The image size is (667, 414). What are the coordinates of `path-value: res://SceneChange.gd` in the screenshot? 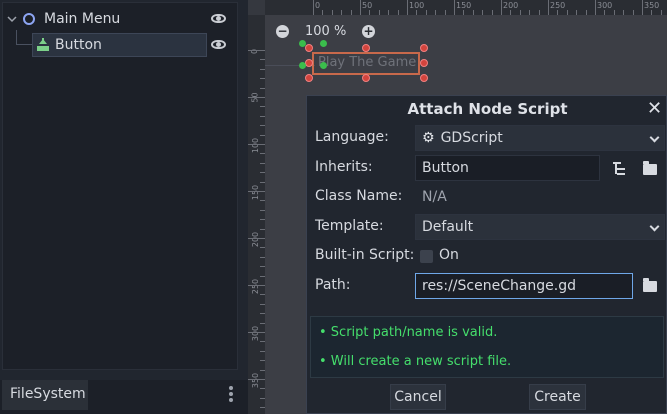 It's located at (499, 286).